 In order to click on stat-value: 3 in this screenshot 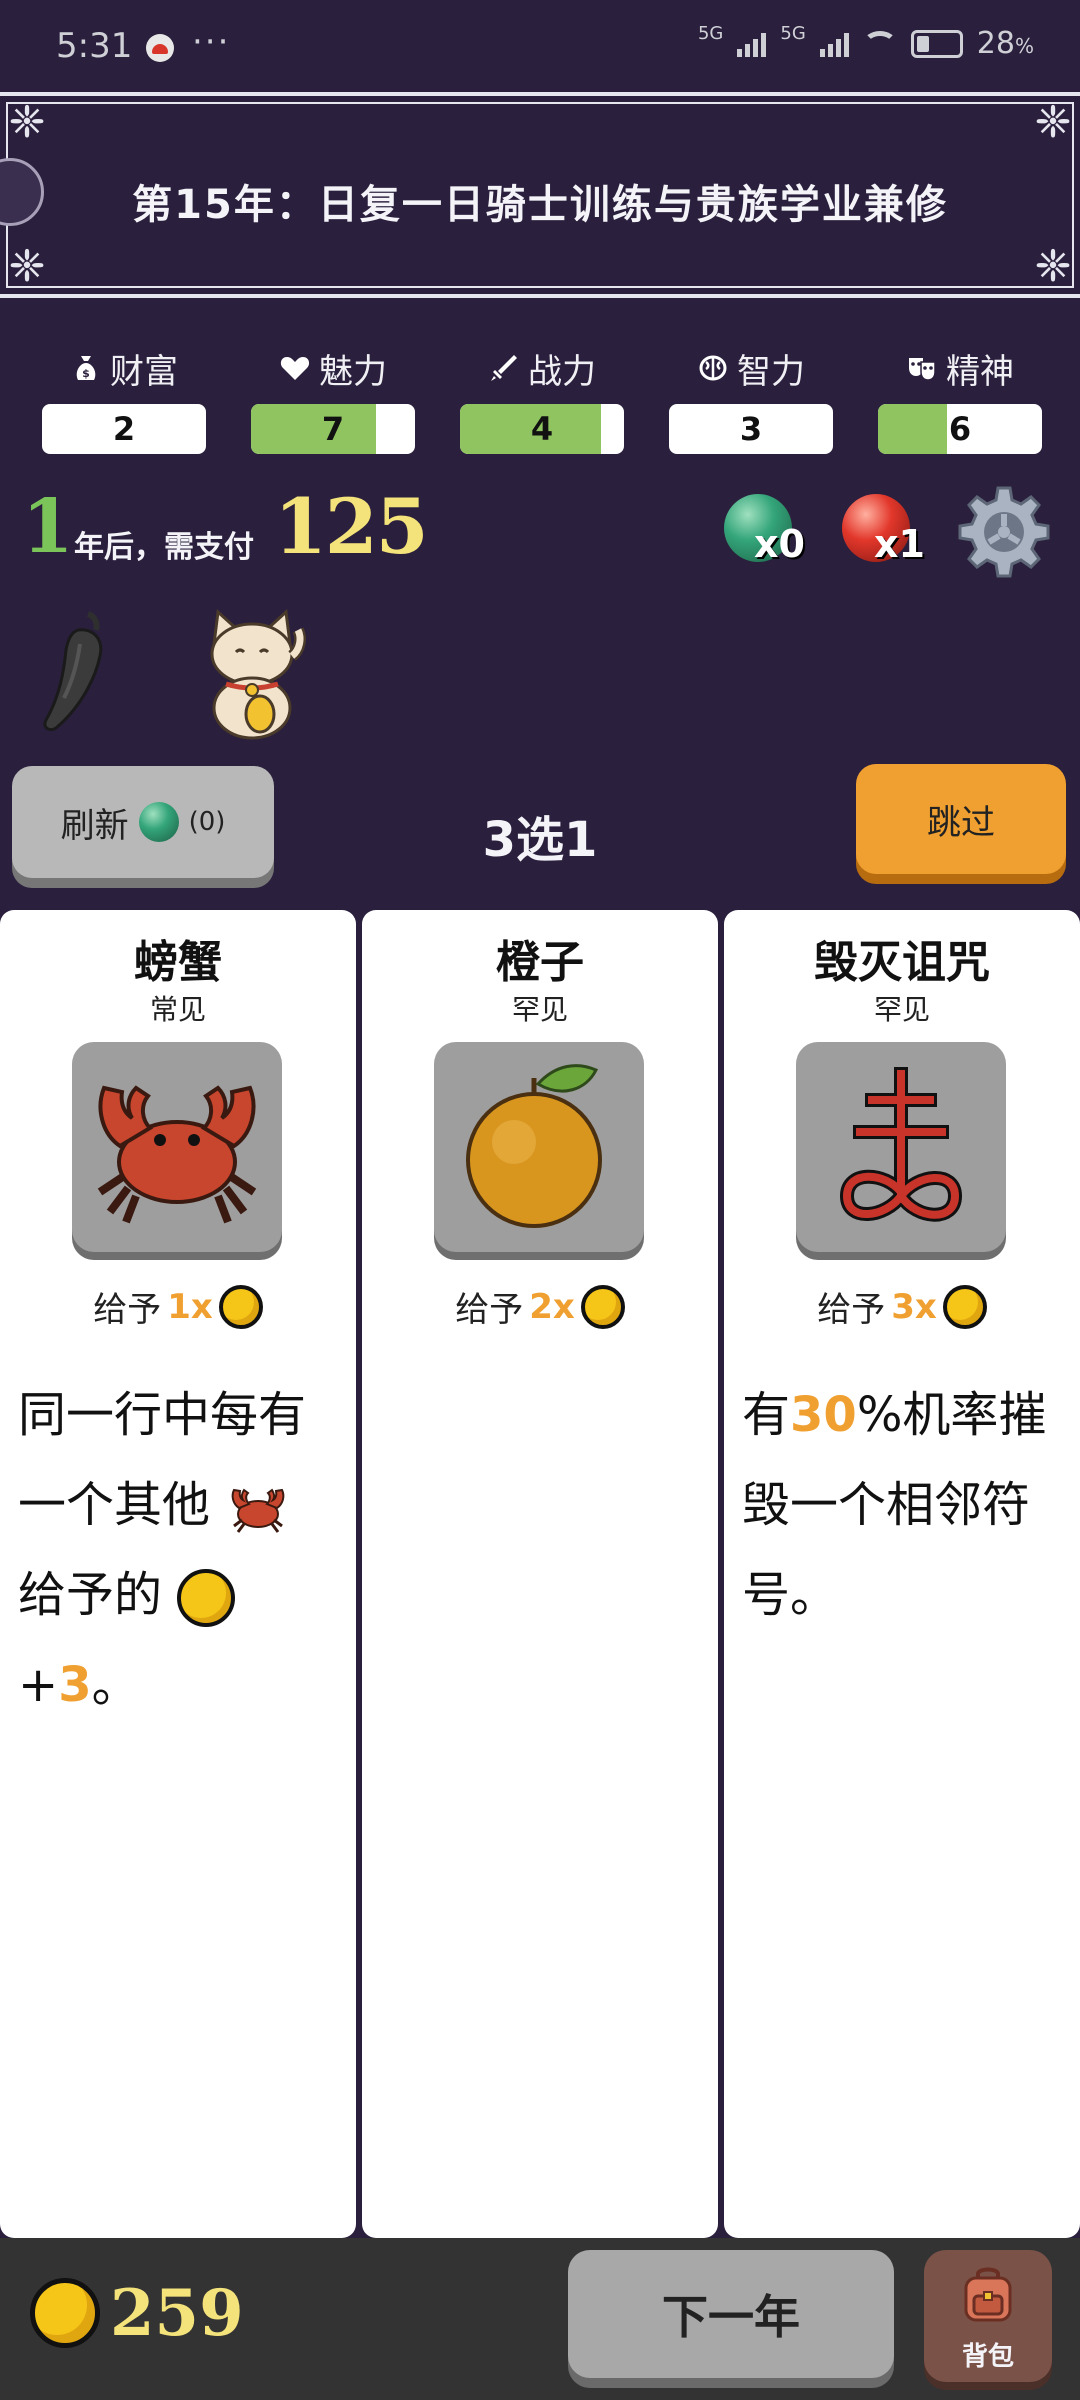, I will do `click(751, 429)`.